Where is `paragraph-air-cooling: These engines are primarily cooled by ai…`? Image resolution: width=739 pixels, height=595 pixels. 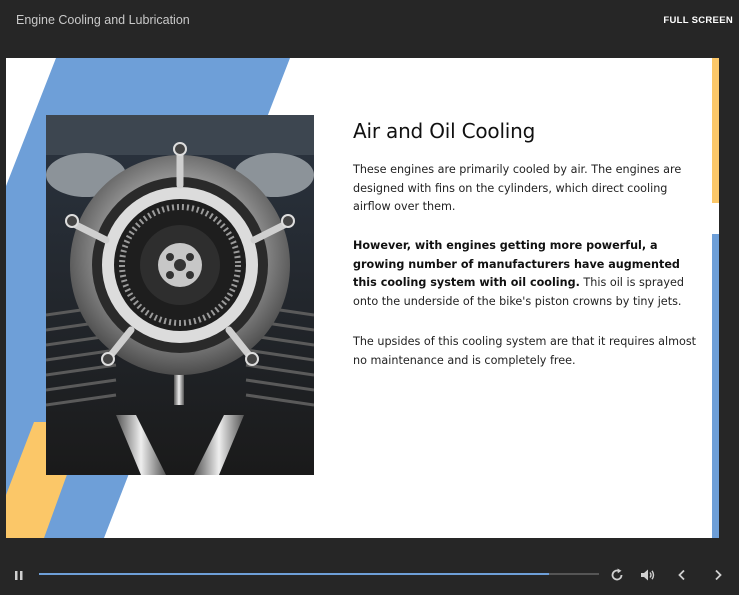 paragraph-air-cooling: These engines are primarily cooled by ai… is located at coordinates (517, 188).